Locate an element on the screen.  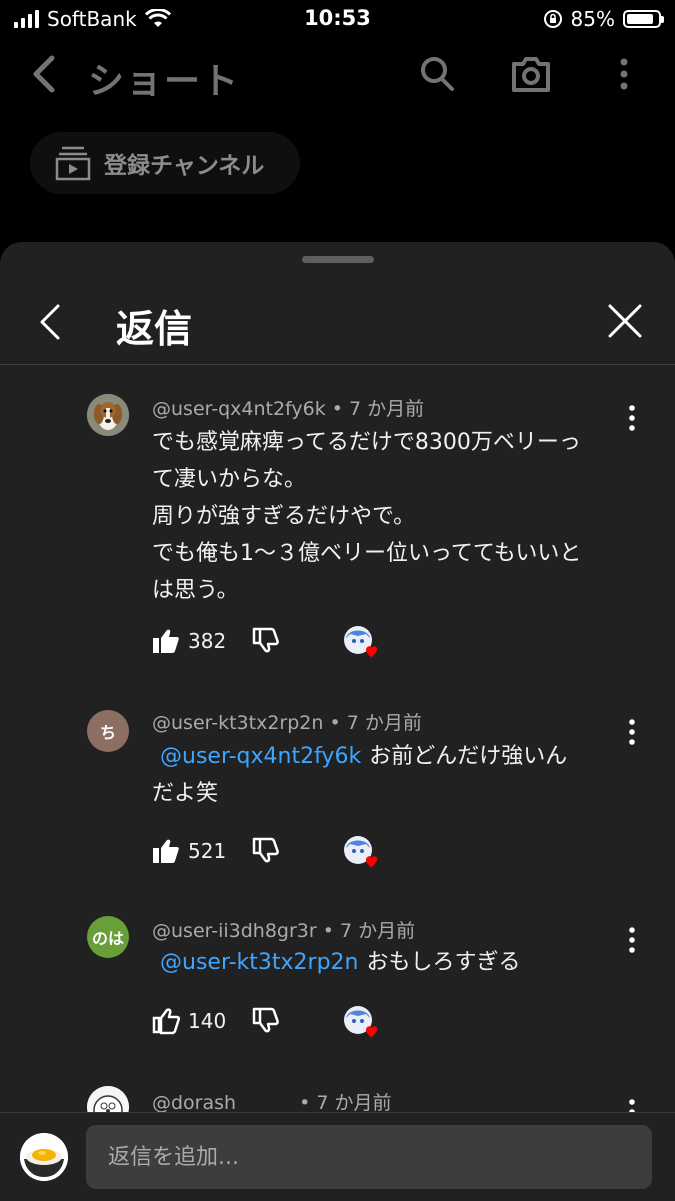
reply-meta: @user-qx4nt2fy6k • 7 か月前 is located at coordinates (288, 409).